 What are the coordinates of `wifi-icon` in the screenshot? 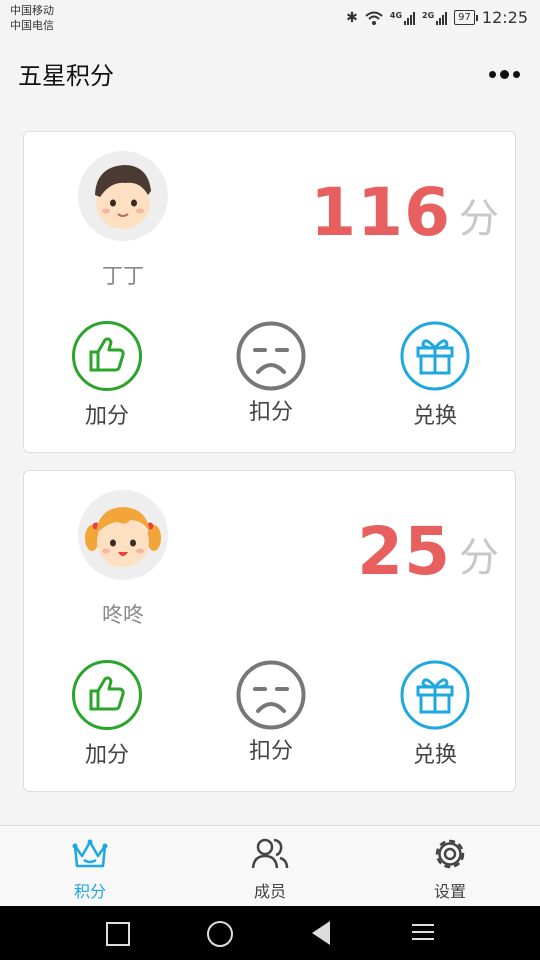 It's located at (374, 18).